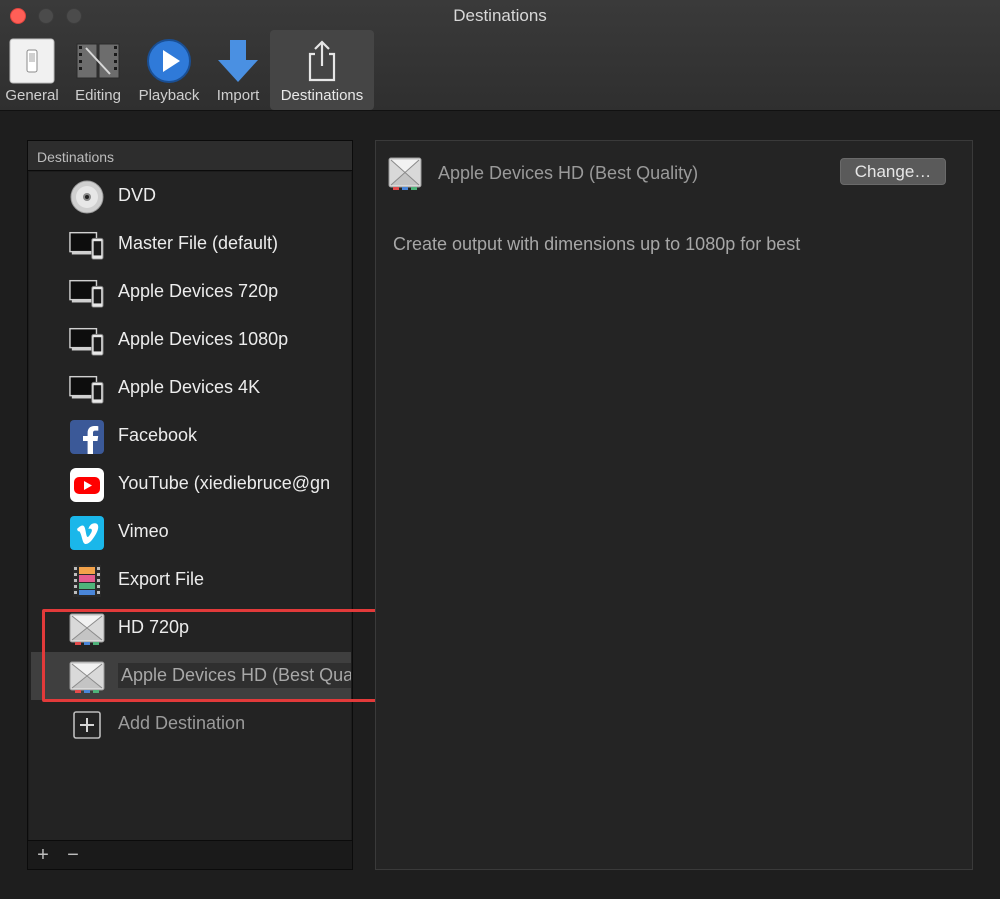 The width and height of the screenshot is (1000, 899). Describe the element at coordinates (98, 61) in the screenshot. I see `film-edit-icon` at that location.